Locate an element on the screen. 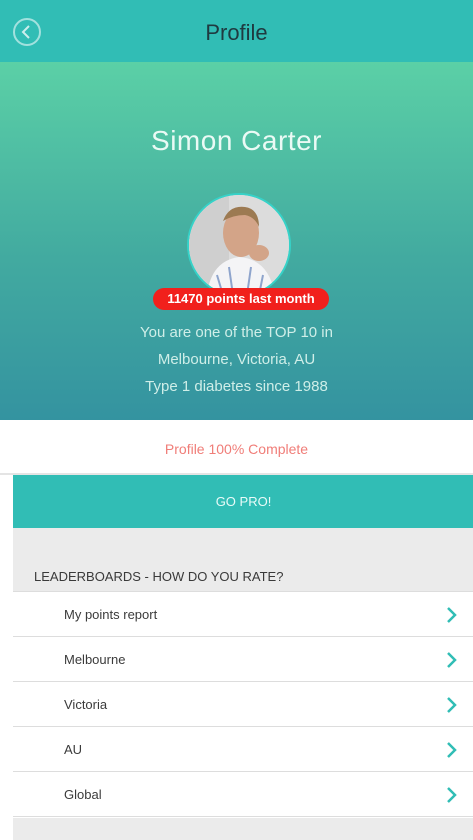 This screenshot has width=473, height=840. profile-completion-text: Profile 100% Complete is located at coordinates (236, 449).